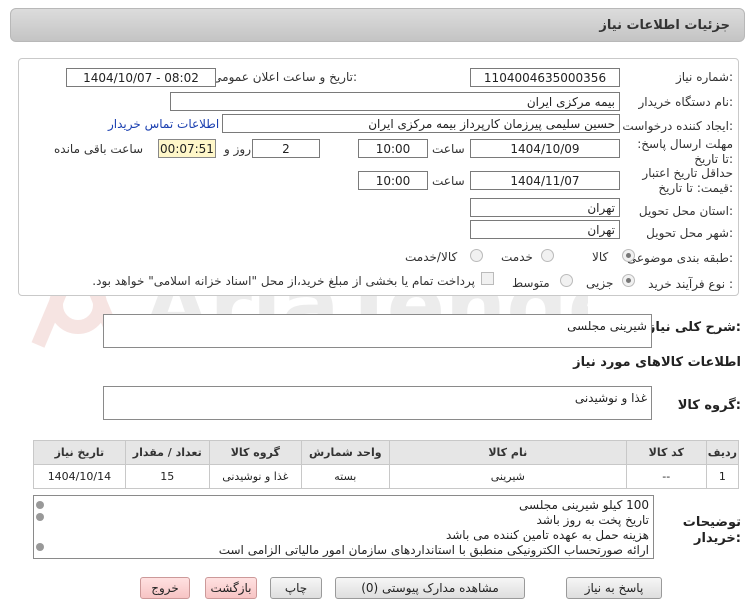  I want to click on province-label: استان محل تحویل:, so click(685, 211).